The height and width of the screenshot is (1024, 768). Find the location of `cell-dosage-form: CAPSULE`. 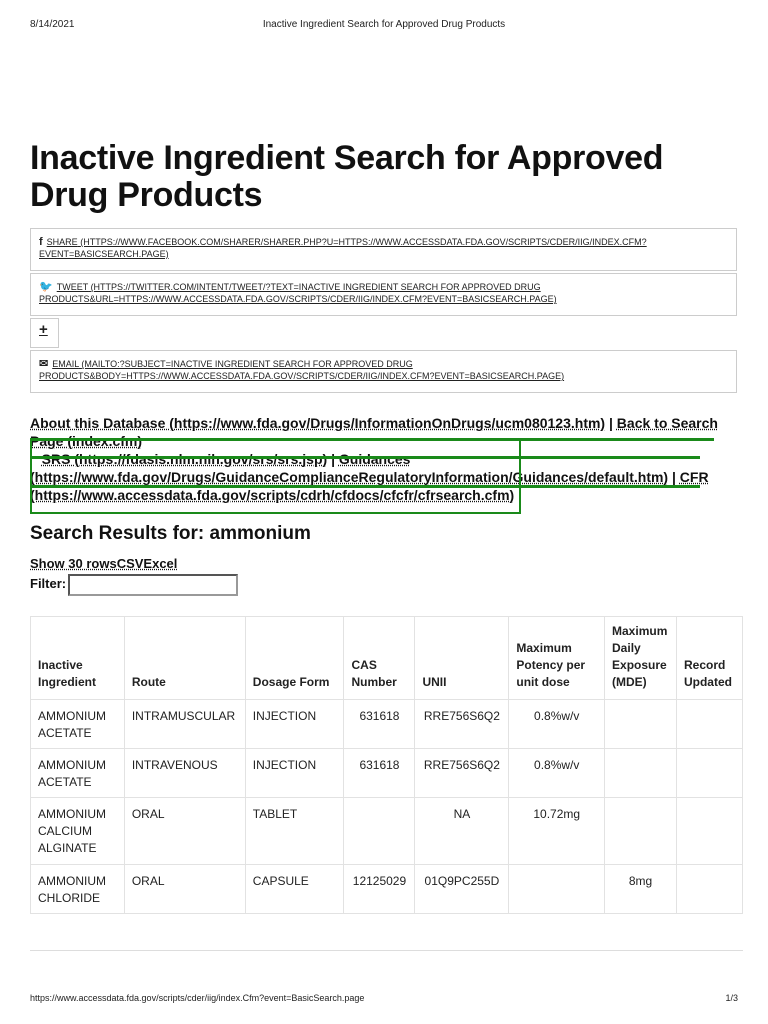

cell-dosage-form: CAPSULE is located at coordinates (294, 889).